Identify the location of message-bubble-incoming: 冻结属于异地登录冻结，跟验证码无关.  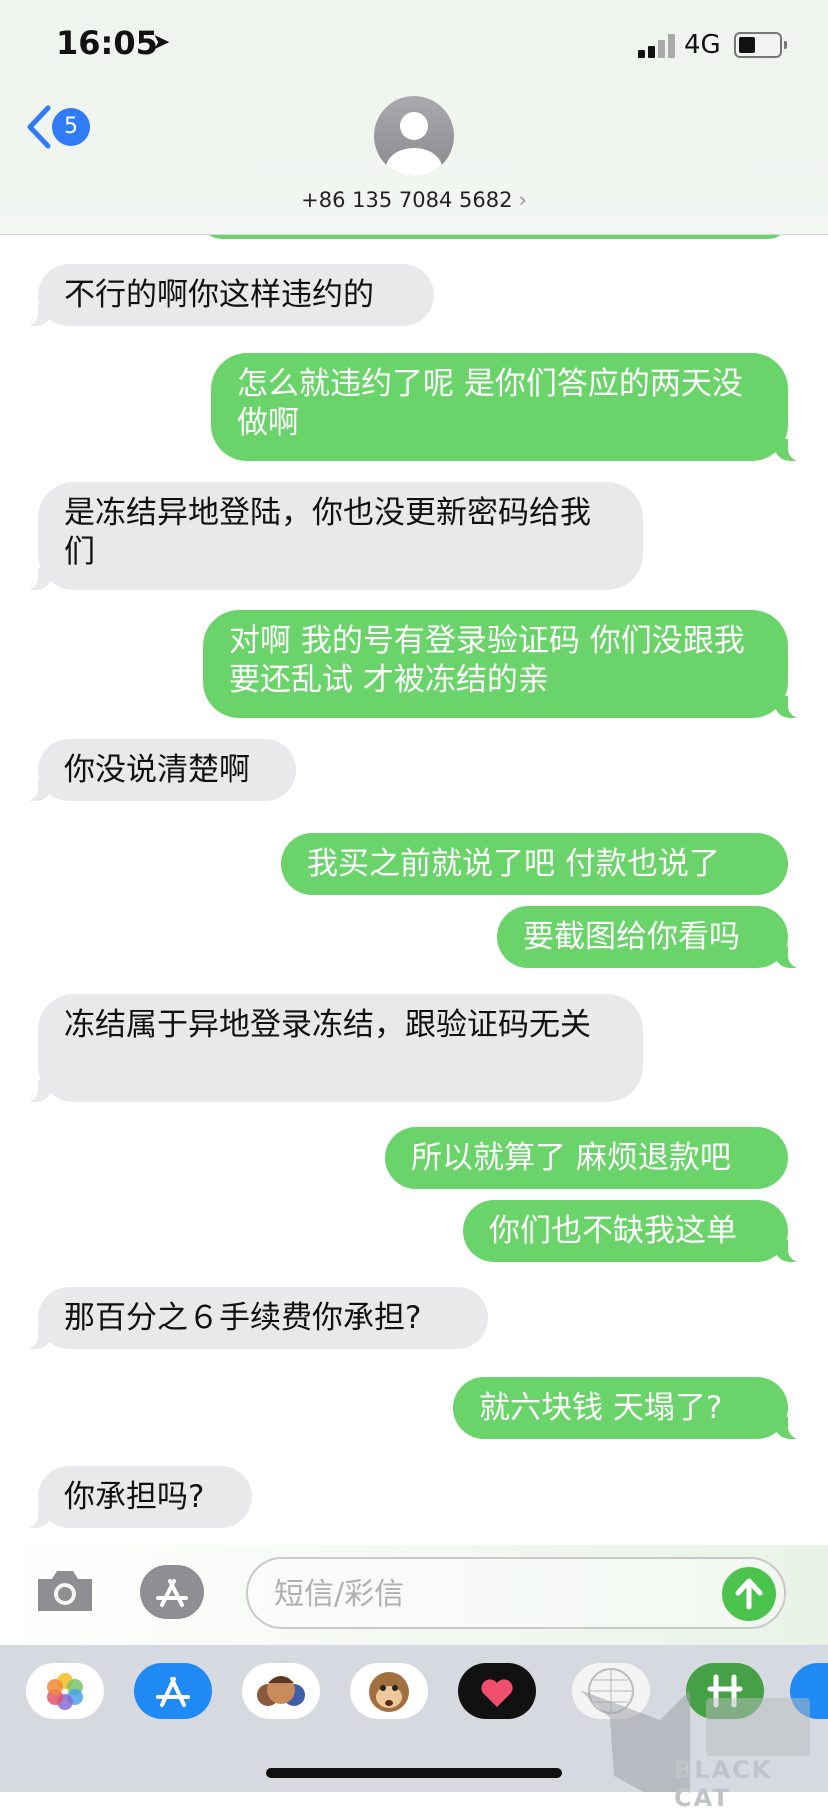
(330, 1048).